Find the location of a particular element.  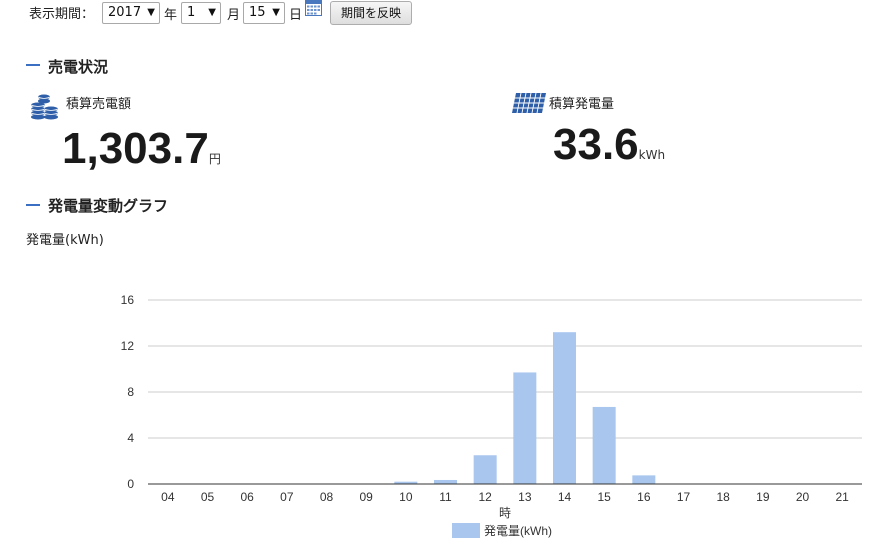

x-axis-title: 時 is located at coordinates (505, 513).